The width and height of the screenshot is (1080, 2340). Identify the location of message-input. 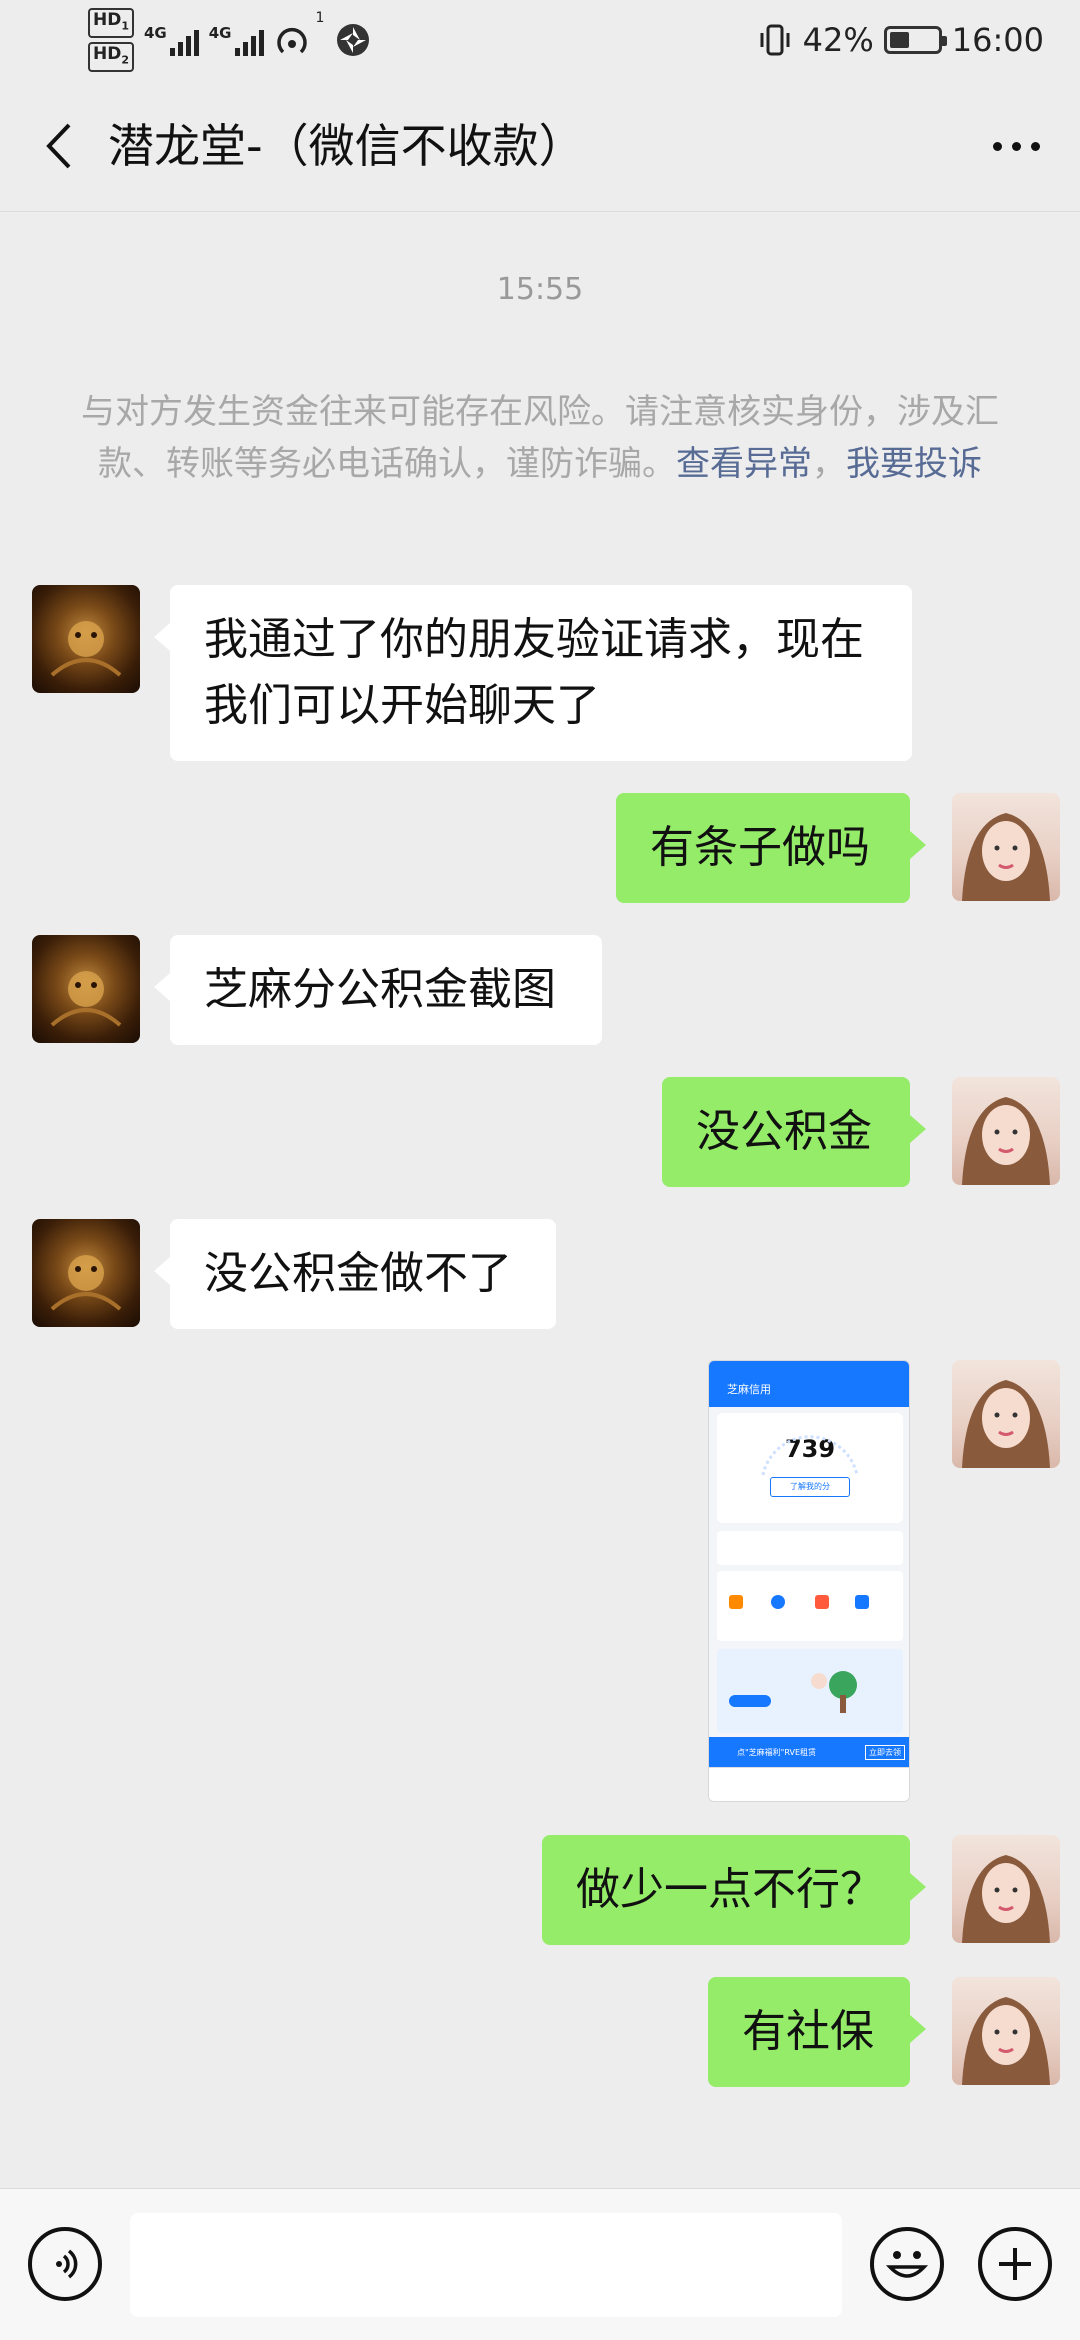
(486, 2265).